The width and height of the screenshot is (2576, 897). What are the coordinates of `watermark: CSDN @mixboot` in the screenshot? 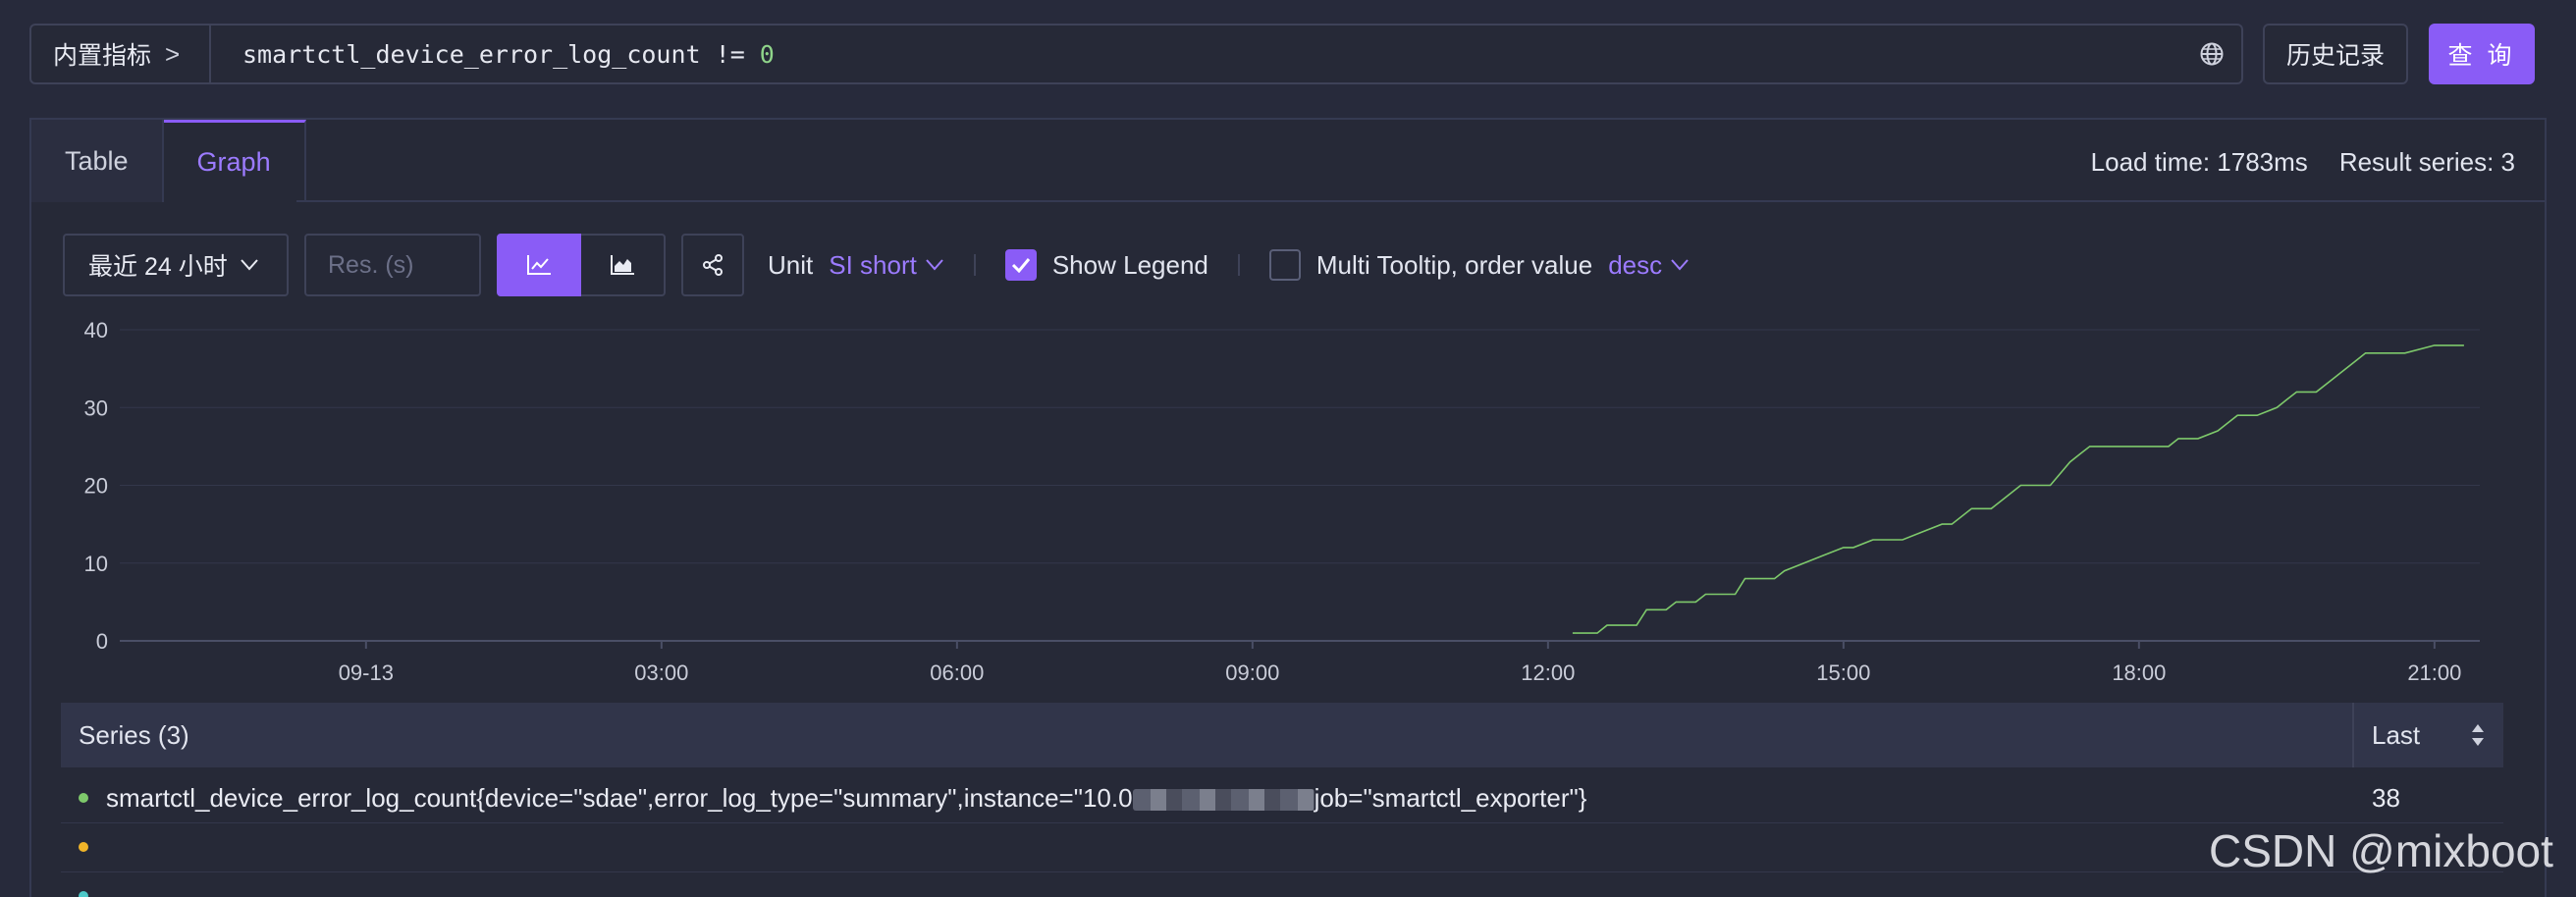 It's located at (2381, 850).